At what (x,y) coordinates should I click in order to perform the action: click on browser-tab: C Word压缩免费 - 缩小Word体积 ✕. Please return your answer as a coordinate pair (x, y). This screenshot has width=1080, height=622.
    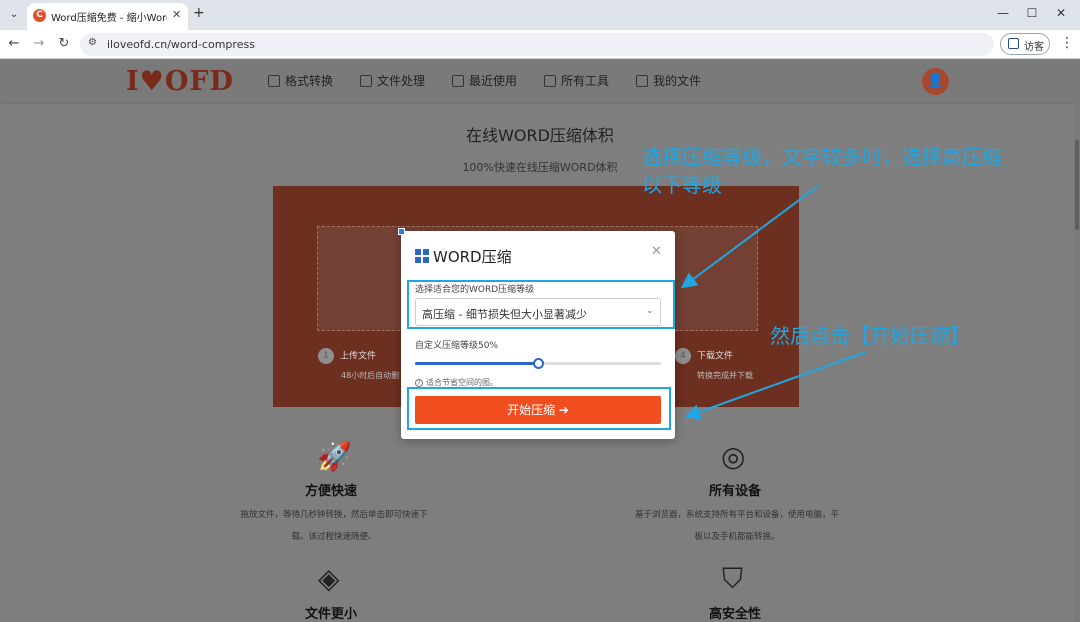
    Looking at the image, I should click on (107, 16).